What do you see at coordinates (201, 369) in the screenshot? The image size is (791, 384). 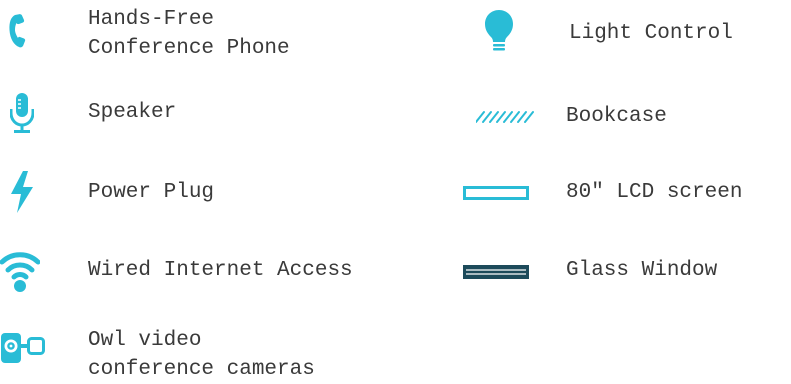 I see `video-cameras-label-line2: conference cameras` at bounding box center [201, 369].